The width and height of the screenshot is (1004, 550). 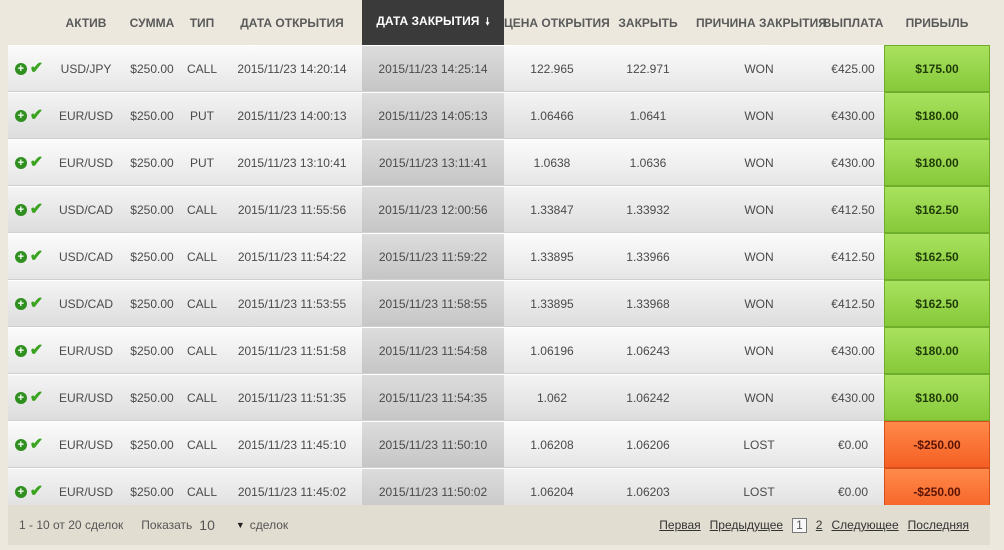 I want to click on header-reason: ПРИЧИНА ЗАКРЫТИЯ, so click(x=761, y=22).